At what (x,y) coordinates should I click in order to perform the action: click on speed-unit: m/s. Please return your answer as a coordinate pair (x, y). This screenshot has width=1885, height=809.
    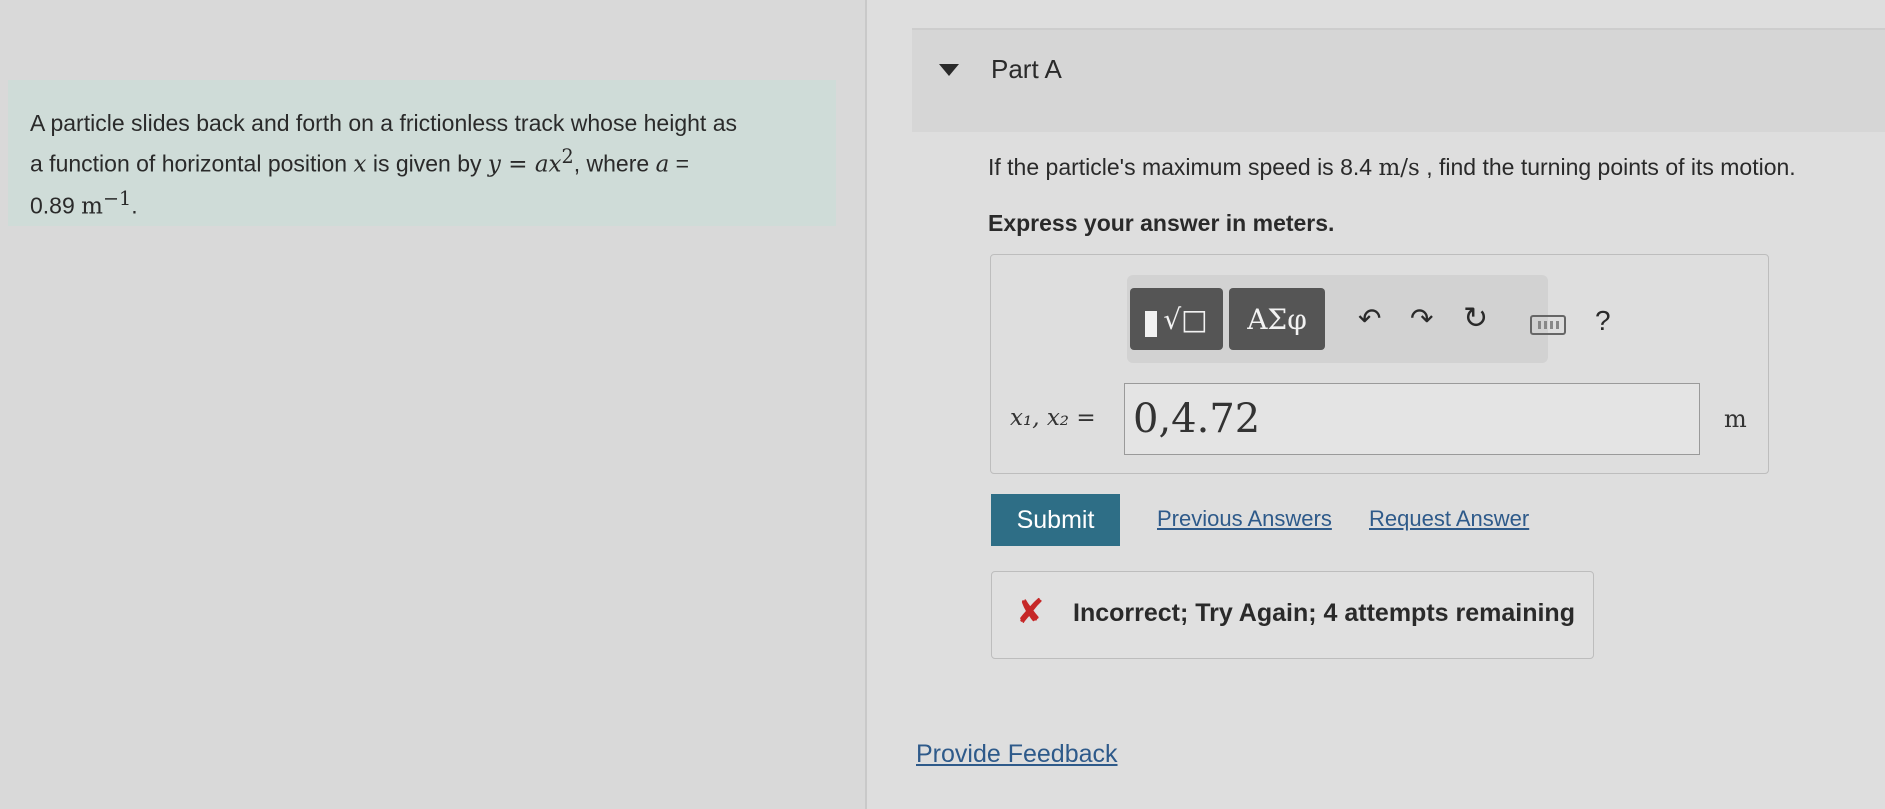
    Looking at the image, I should click on (1399, 168).